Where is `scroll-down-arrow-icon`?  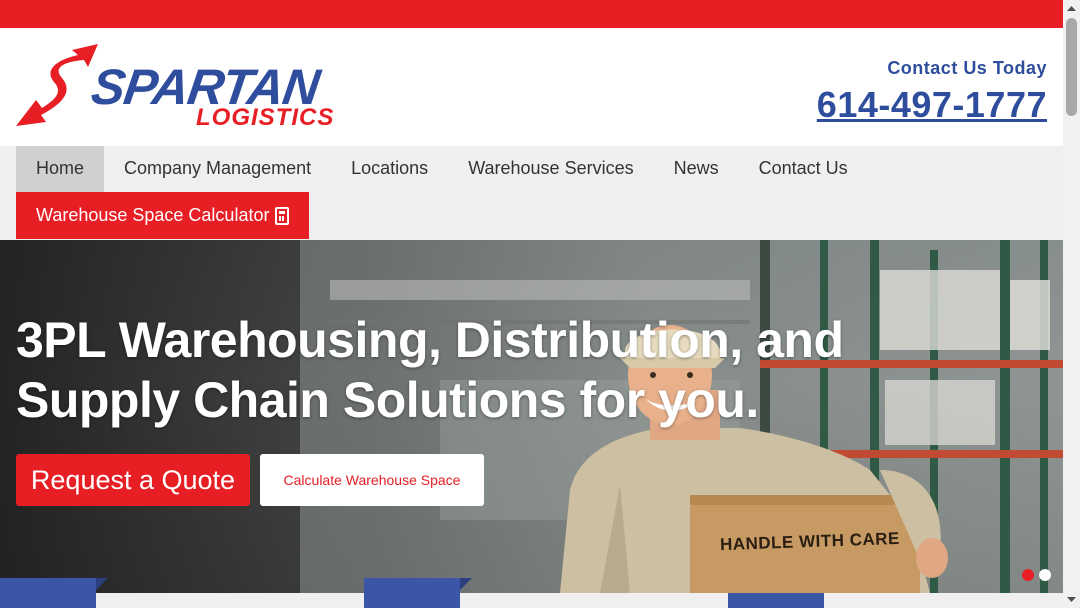
scroll-down-arrow-icon is located at coordinates (1071, 599).